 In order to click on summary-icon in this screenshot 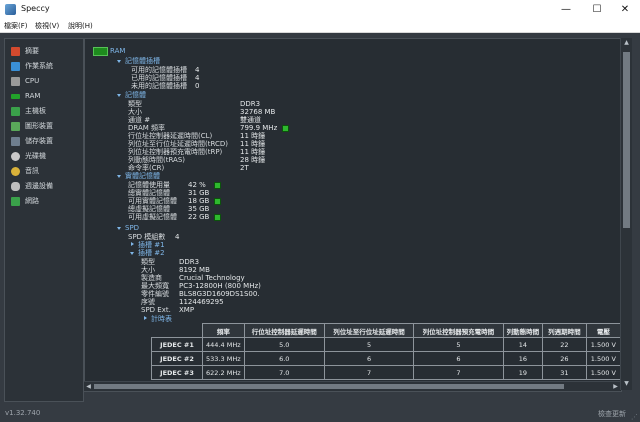, I will do `click(15, 51)`.